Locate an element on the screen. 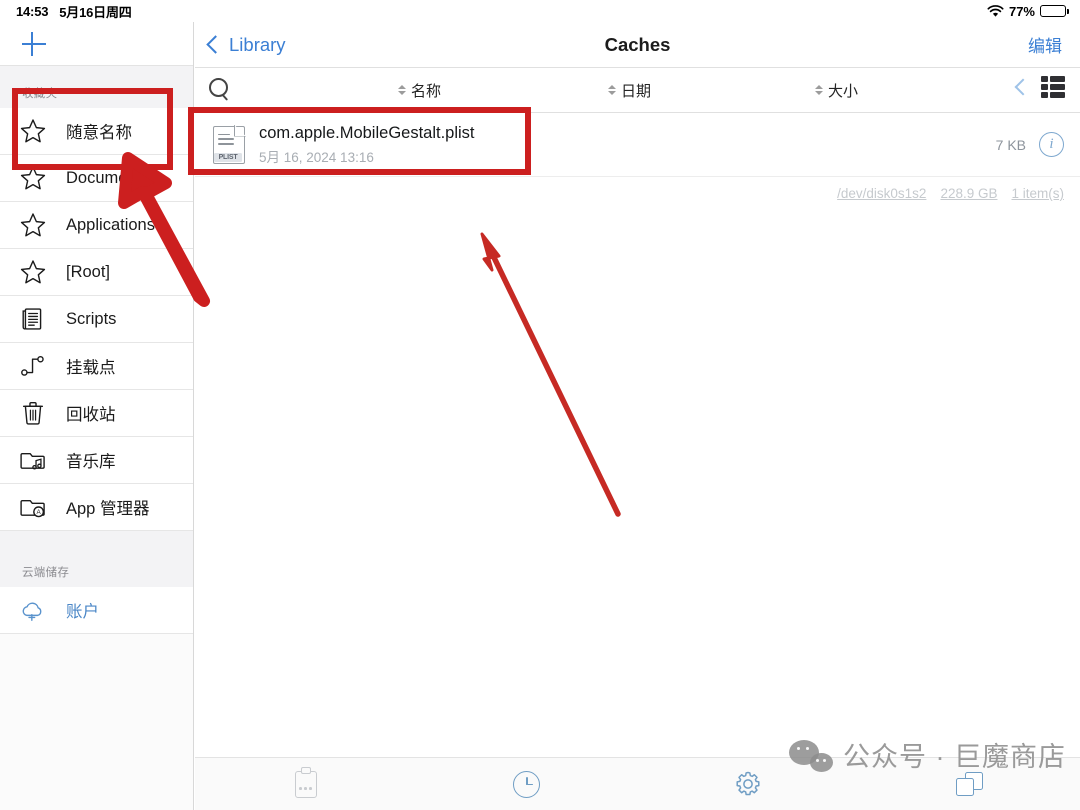 The image size is (1080, 810). sidebar-item-trash: 回收站 is located at coordinates (96, 413).